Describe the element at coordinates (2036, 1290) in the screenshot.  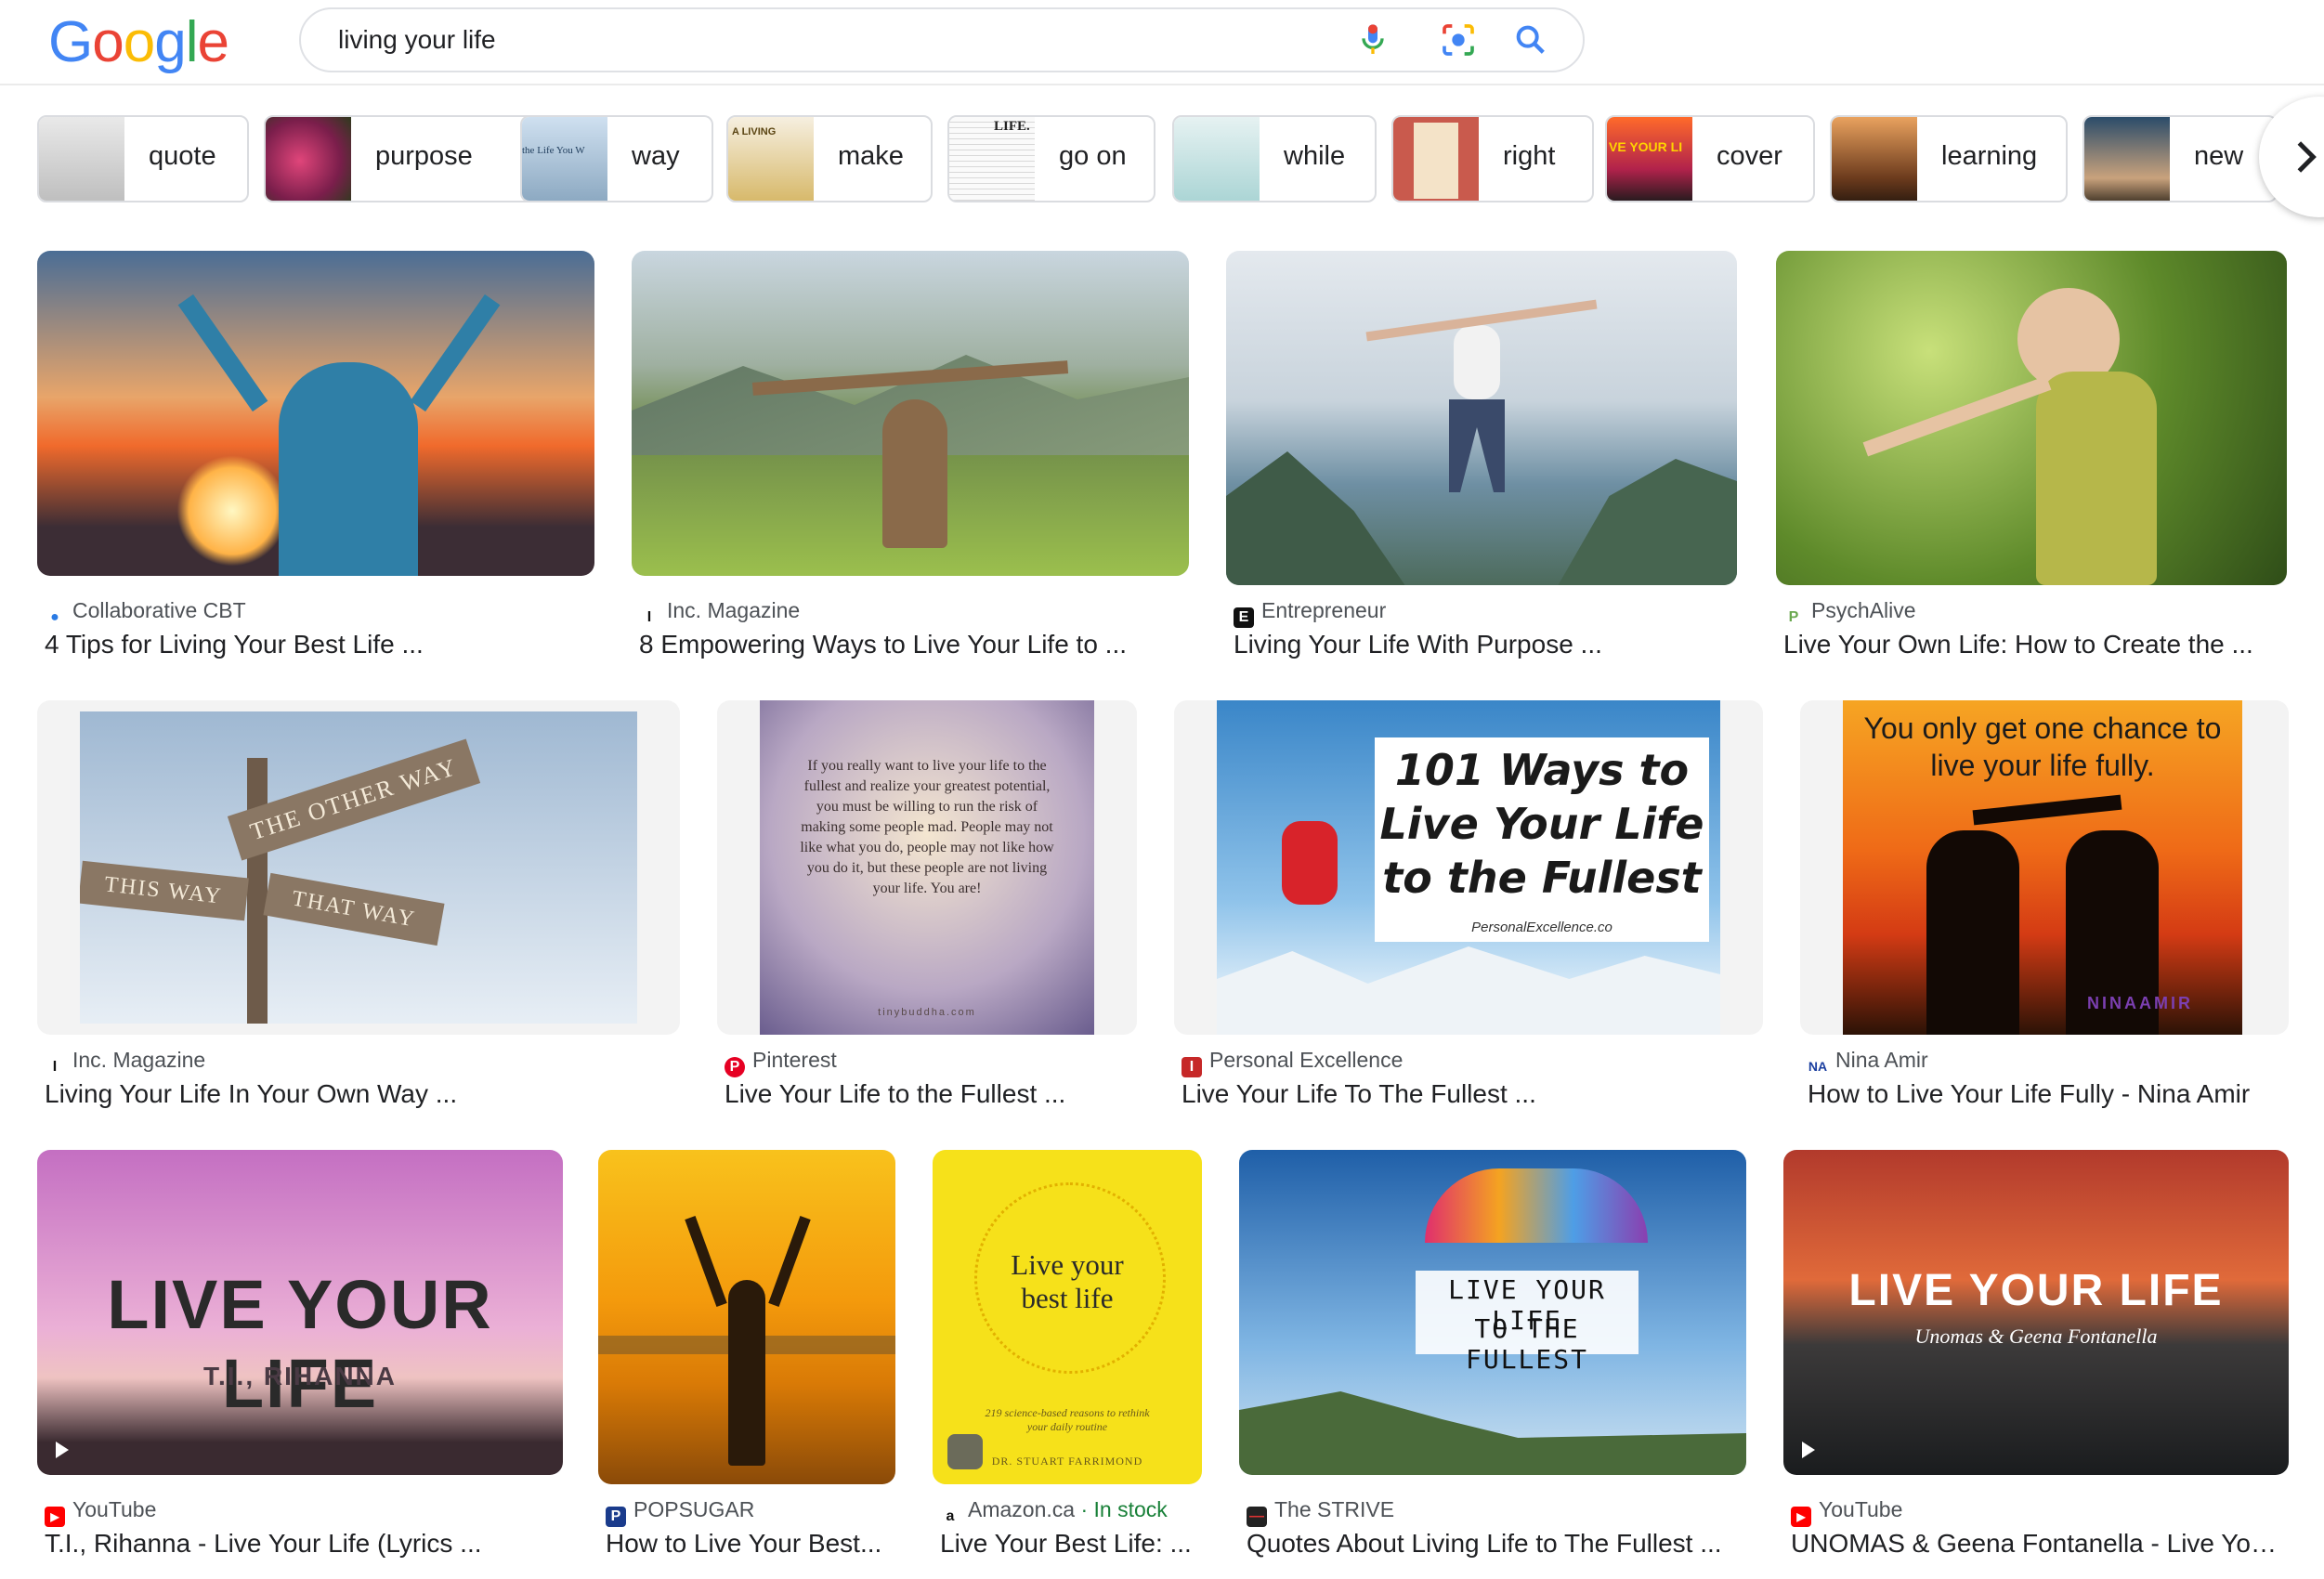
I see `yt2-title: LIVE YOUR LIFE` at that location.